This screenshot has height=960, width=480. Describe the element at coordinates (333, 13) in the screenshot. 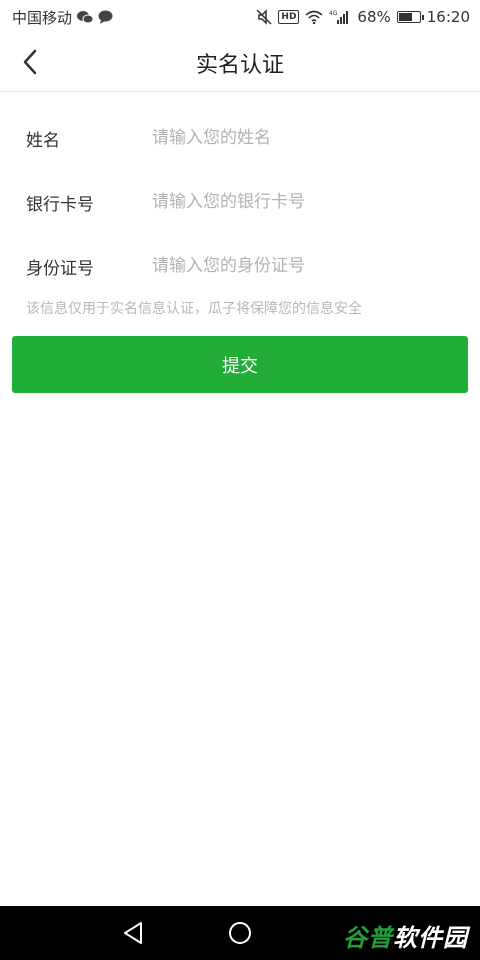

I see `network-type: 4G` at that location.